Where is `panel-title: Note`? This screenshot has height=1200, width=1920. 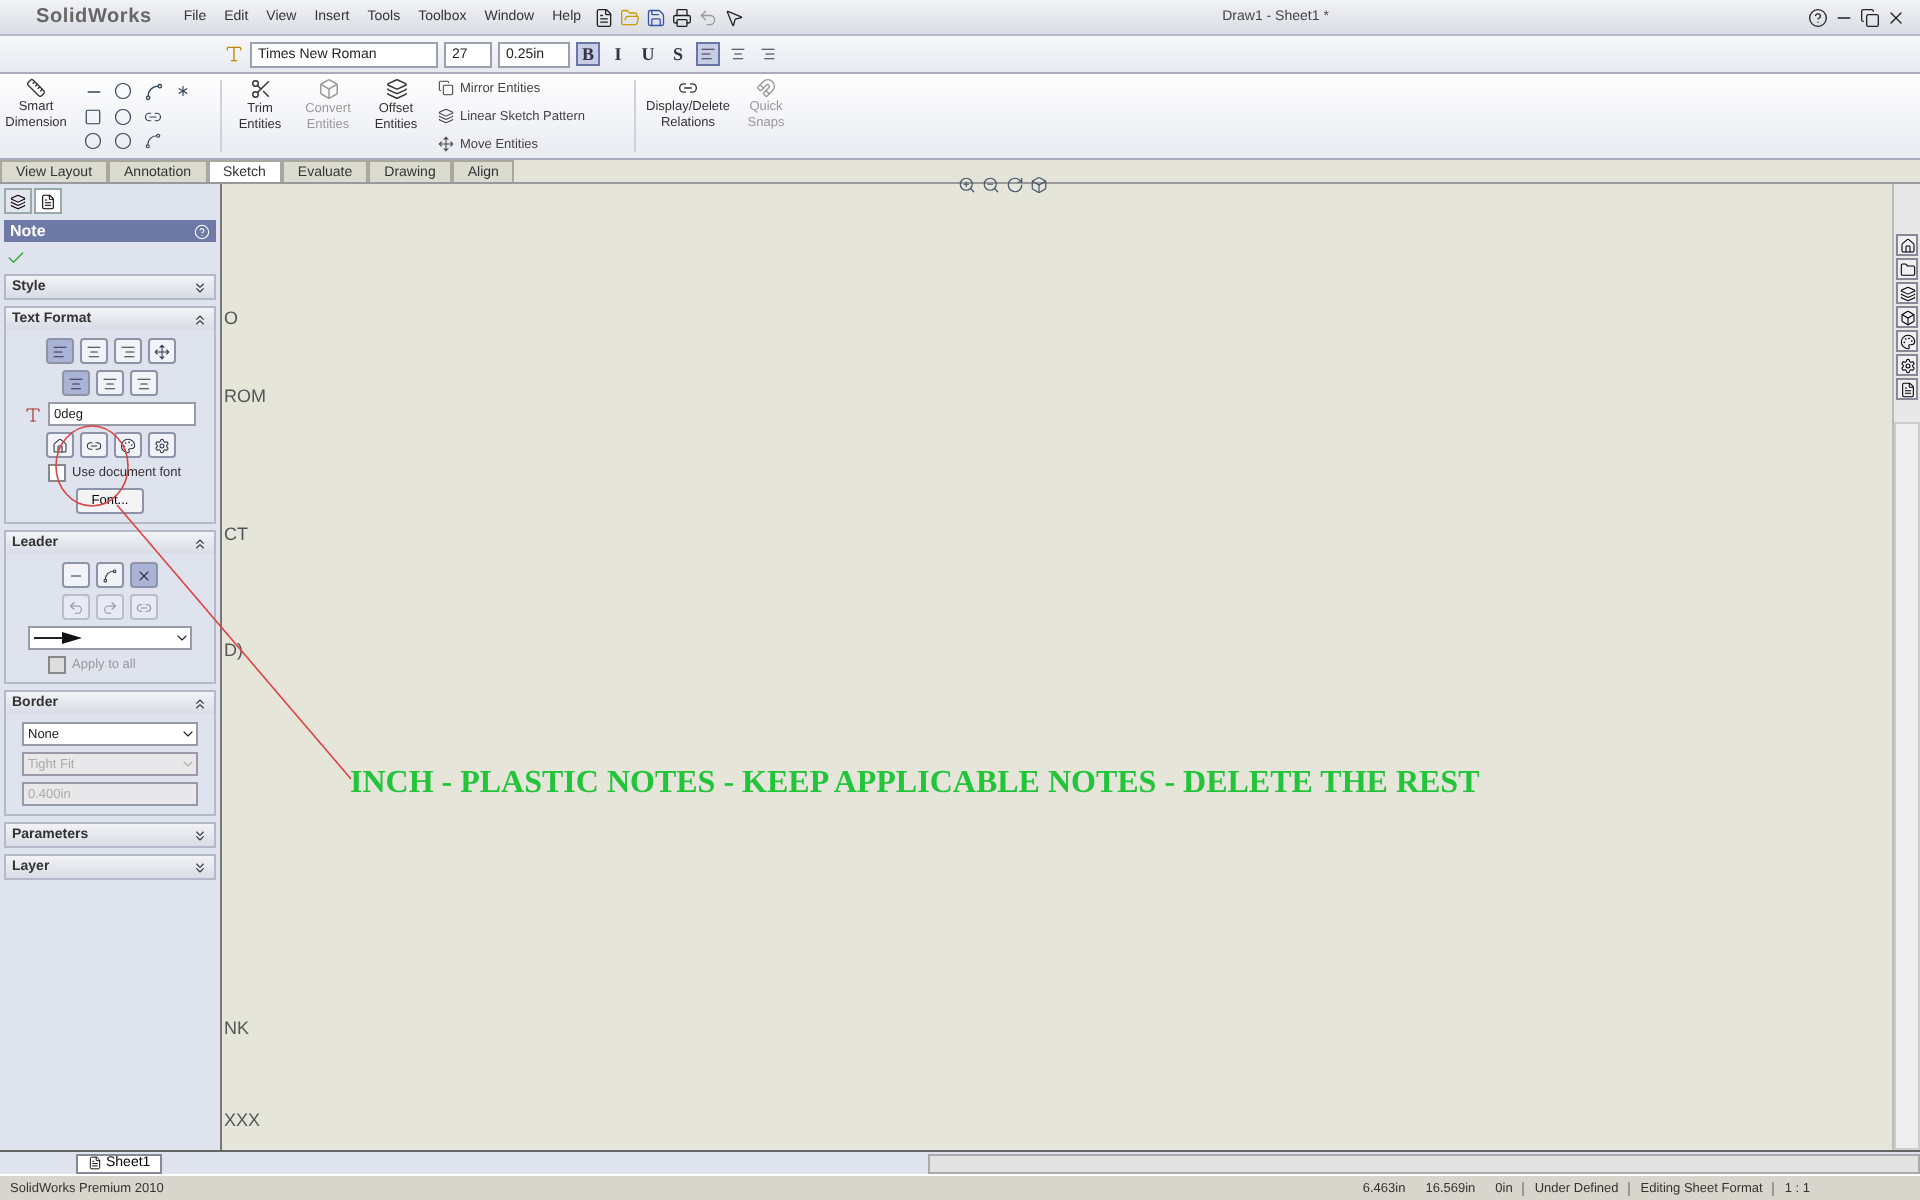 panel-title: Note is located at coordinates (28, 231).